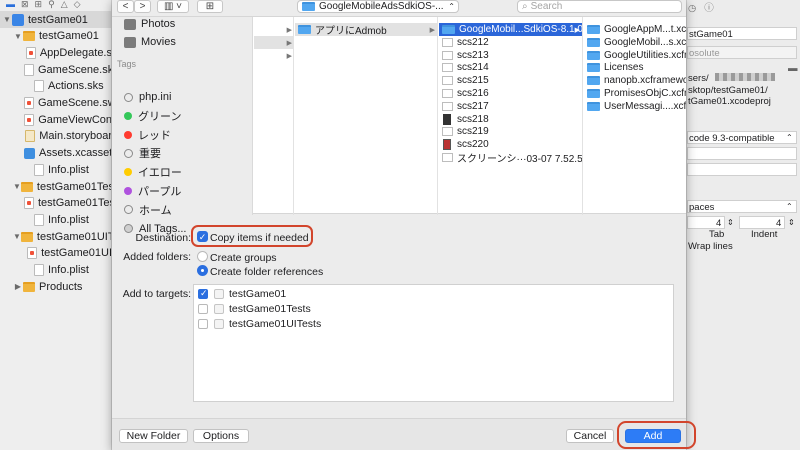  I want to click on list-item: scs217, so click(510, 106).